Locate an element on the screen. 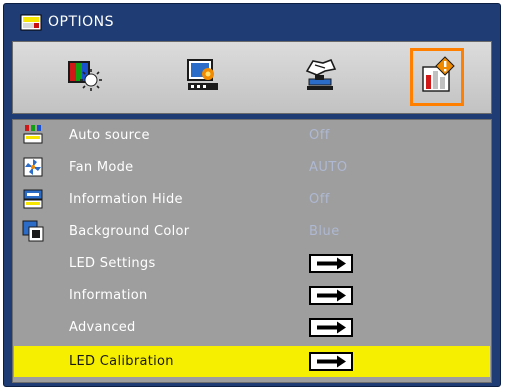 The height and width of the screenshot is (392, 508). options-settings-icon is located at coordinates (437, 77).